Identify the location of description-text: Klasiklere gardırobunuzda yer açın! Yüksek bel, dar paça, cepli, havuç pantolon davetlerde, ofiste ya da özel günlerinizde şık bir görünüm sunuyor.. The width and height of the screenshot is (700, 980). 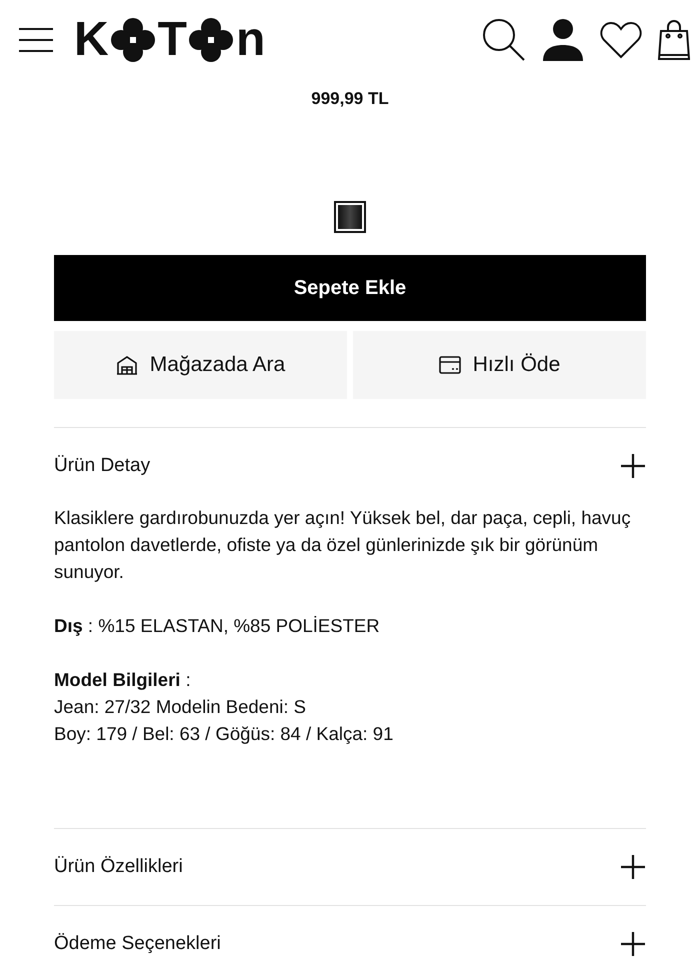
(343, 545).